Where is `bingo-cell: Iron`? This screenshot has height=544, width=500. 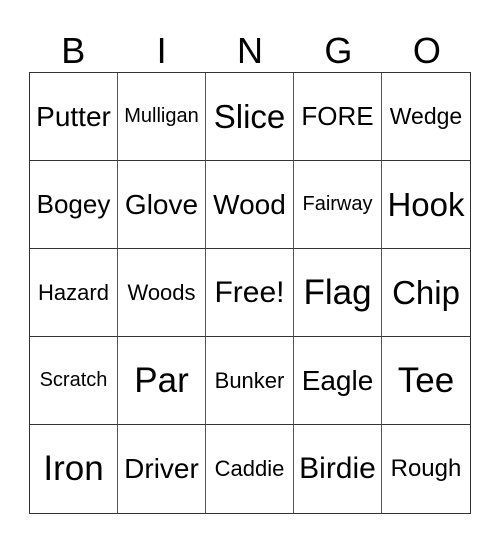
bingo-cell: Iron is located at coordinates (74, 469).